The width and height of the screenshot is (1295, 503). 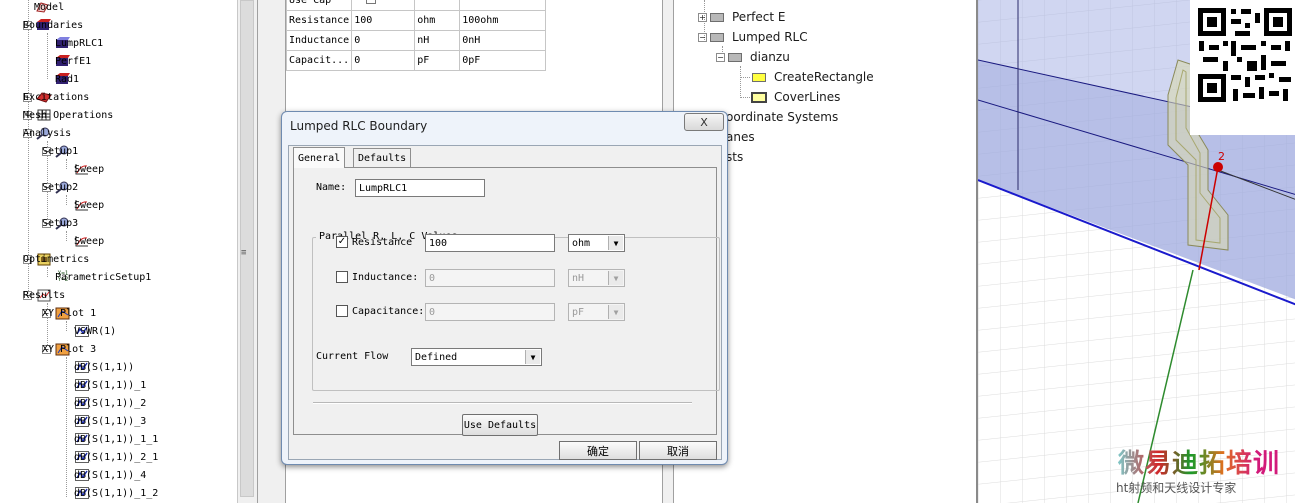 I want to click on tree-item-xy-plot-3: − XY Plot 3, so click(x=69, y=349).